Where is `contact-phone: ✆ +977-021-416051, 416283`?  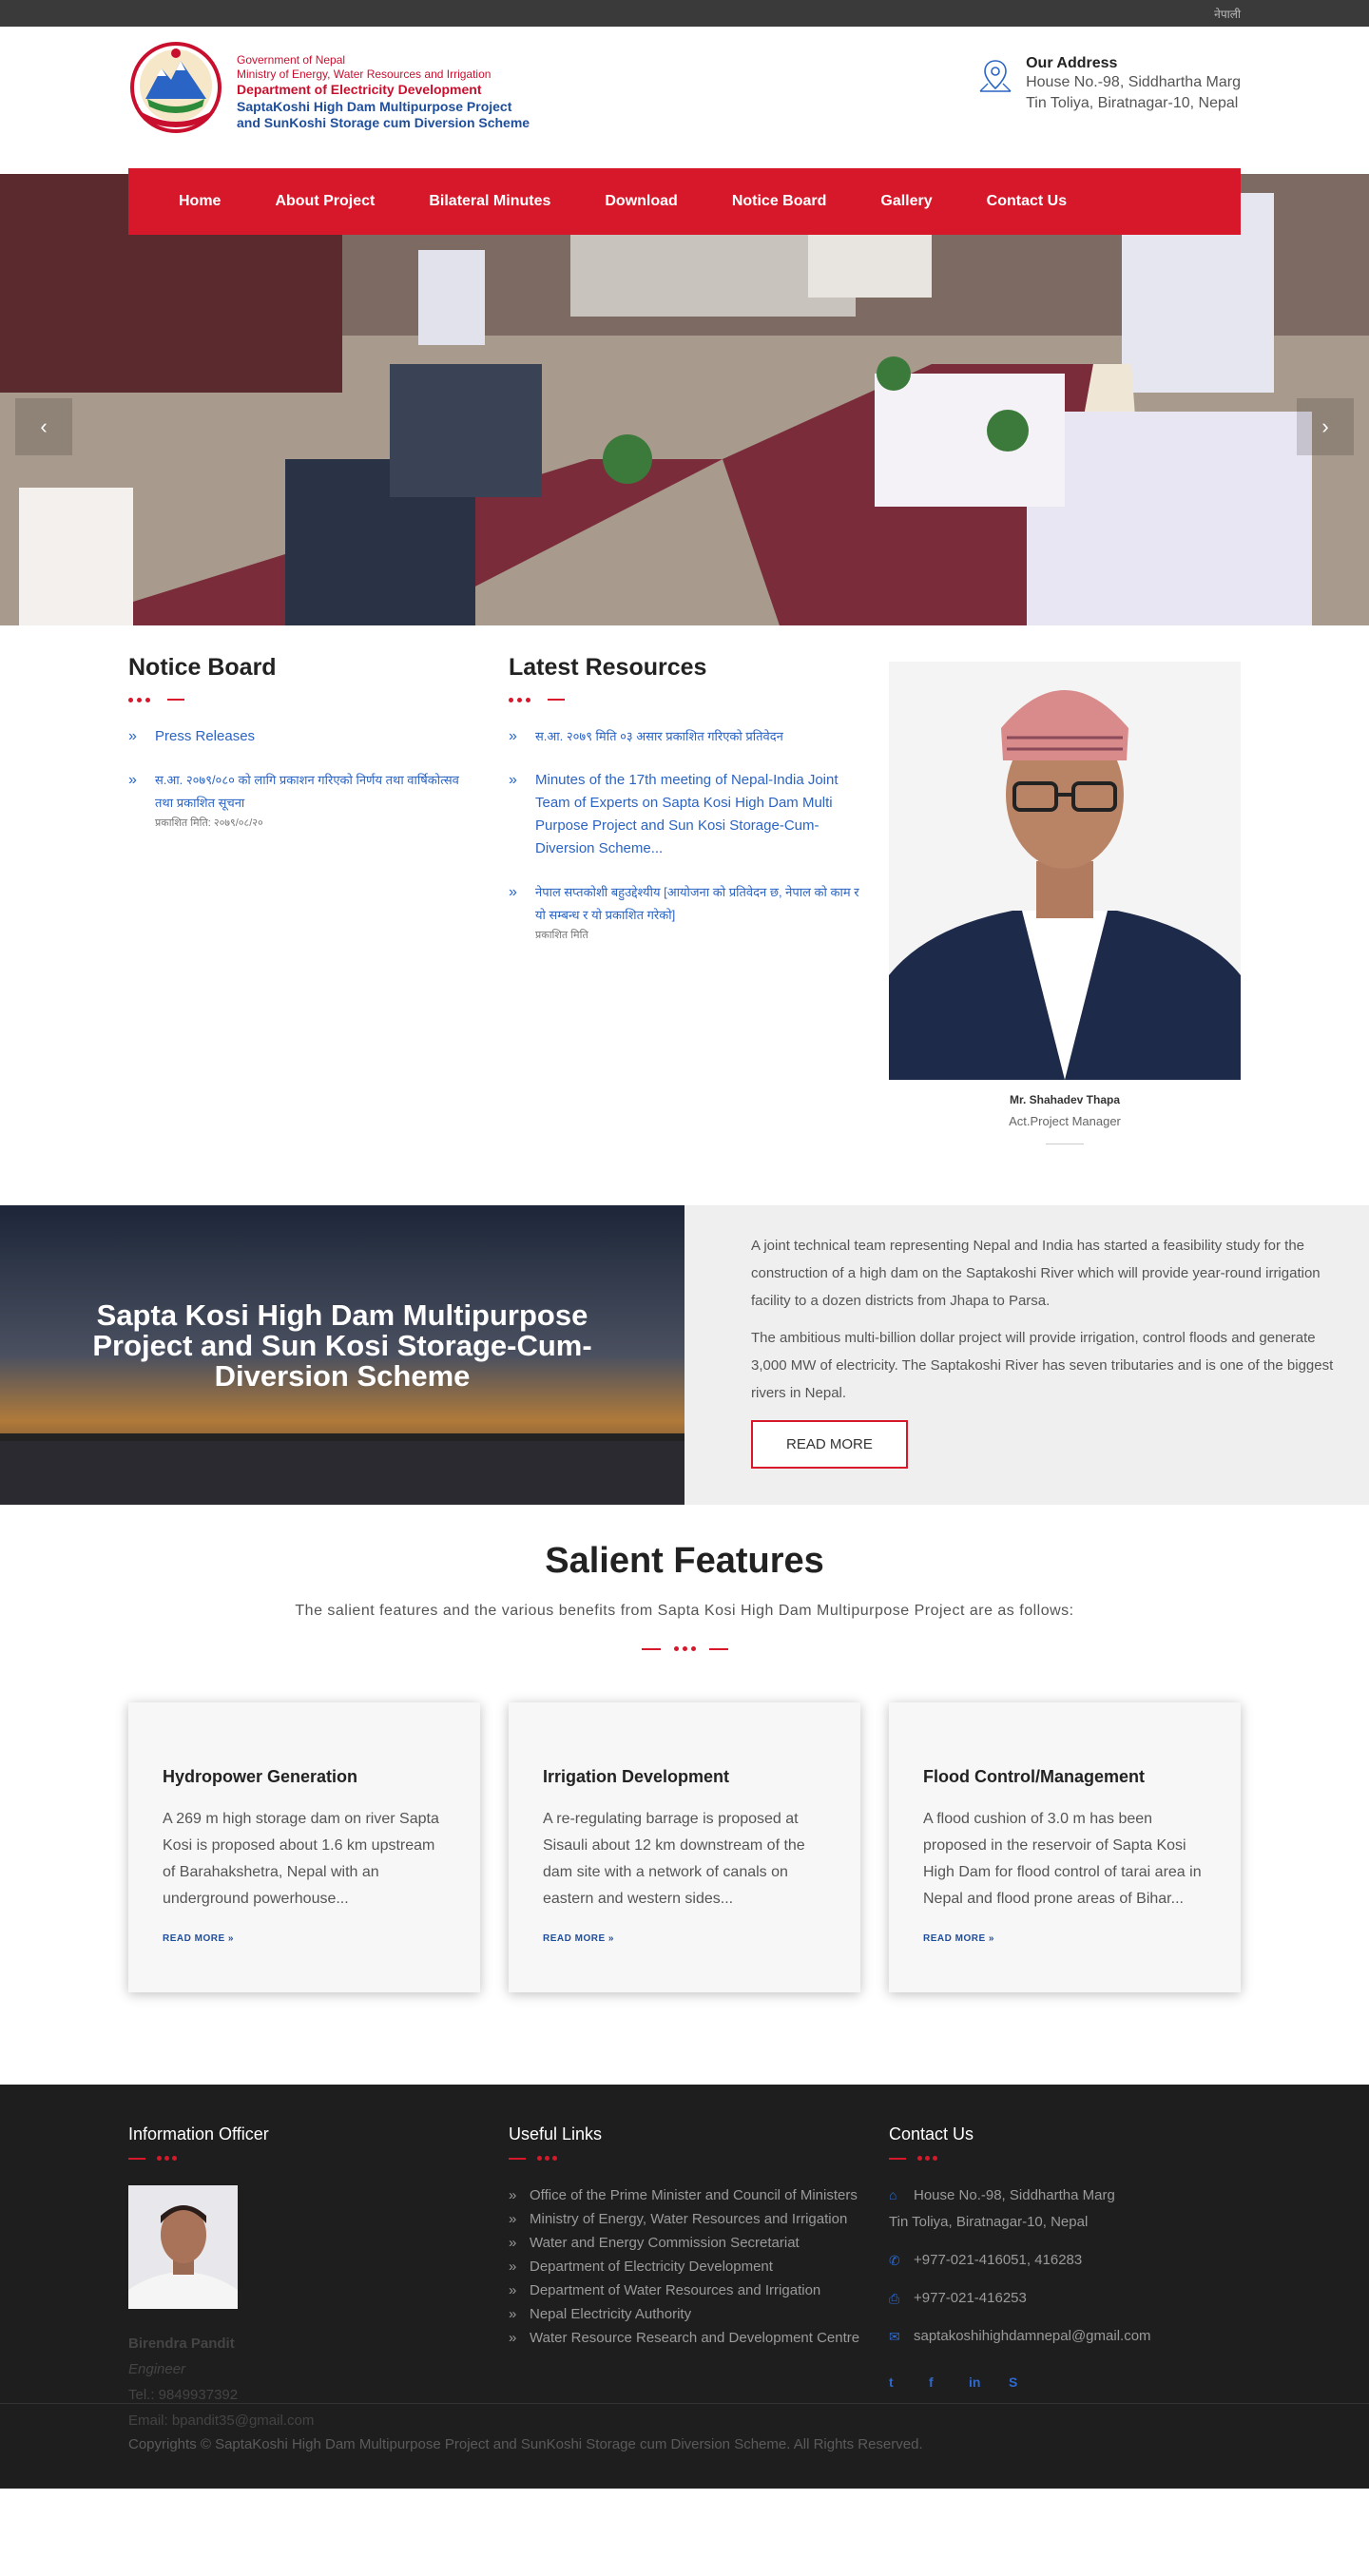
contact-phone: ✆ +977-021-416051, 416283 is located at coordinates (1065, 2260).